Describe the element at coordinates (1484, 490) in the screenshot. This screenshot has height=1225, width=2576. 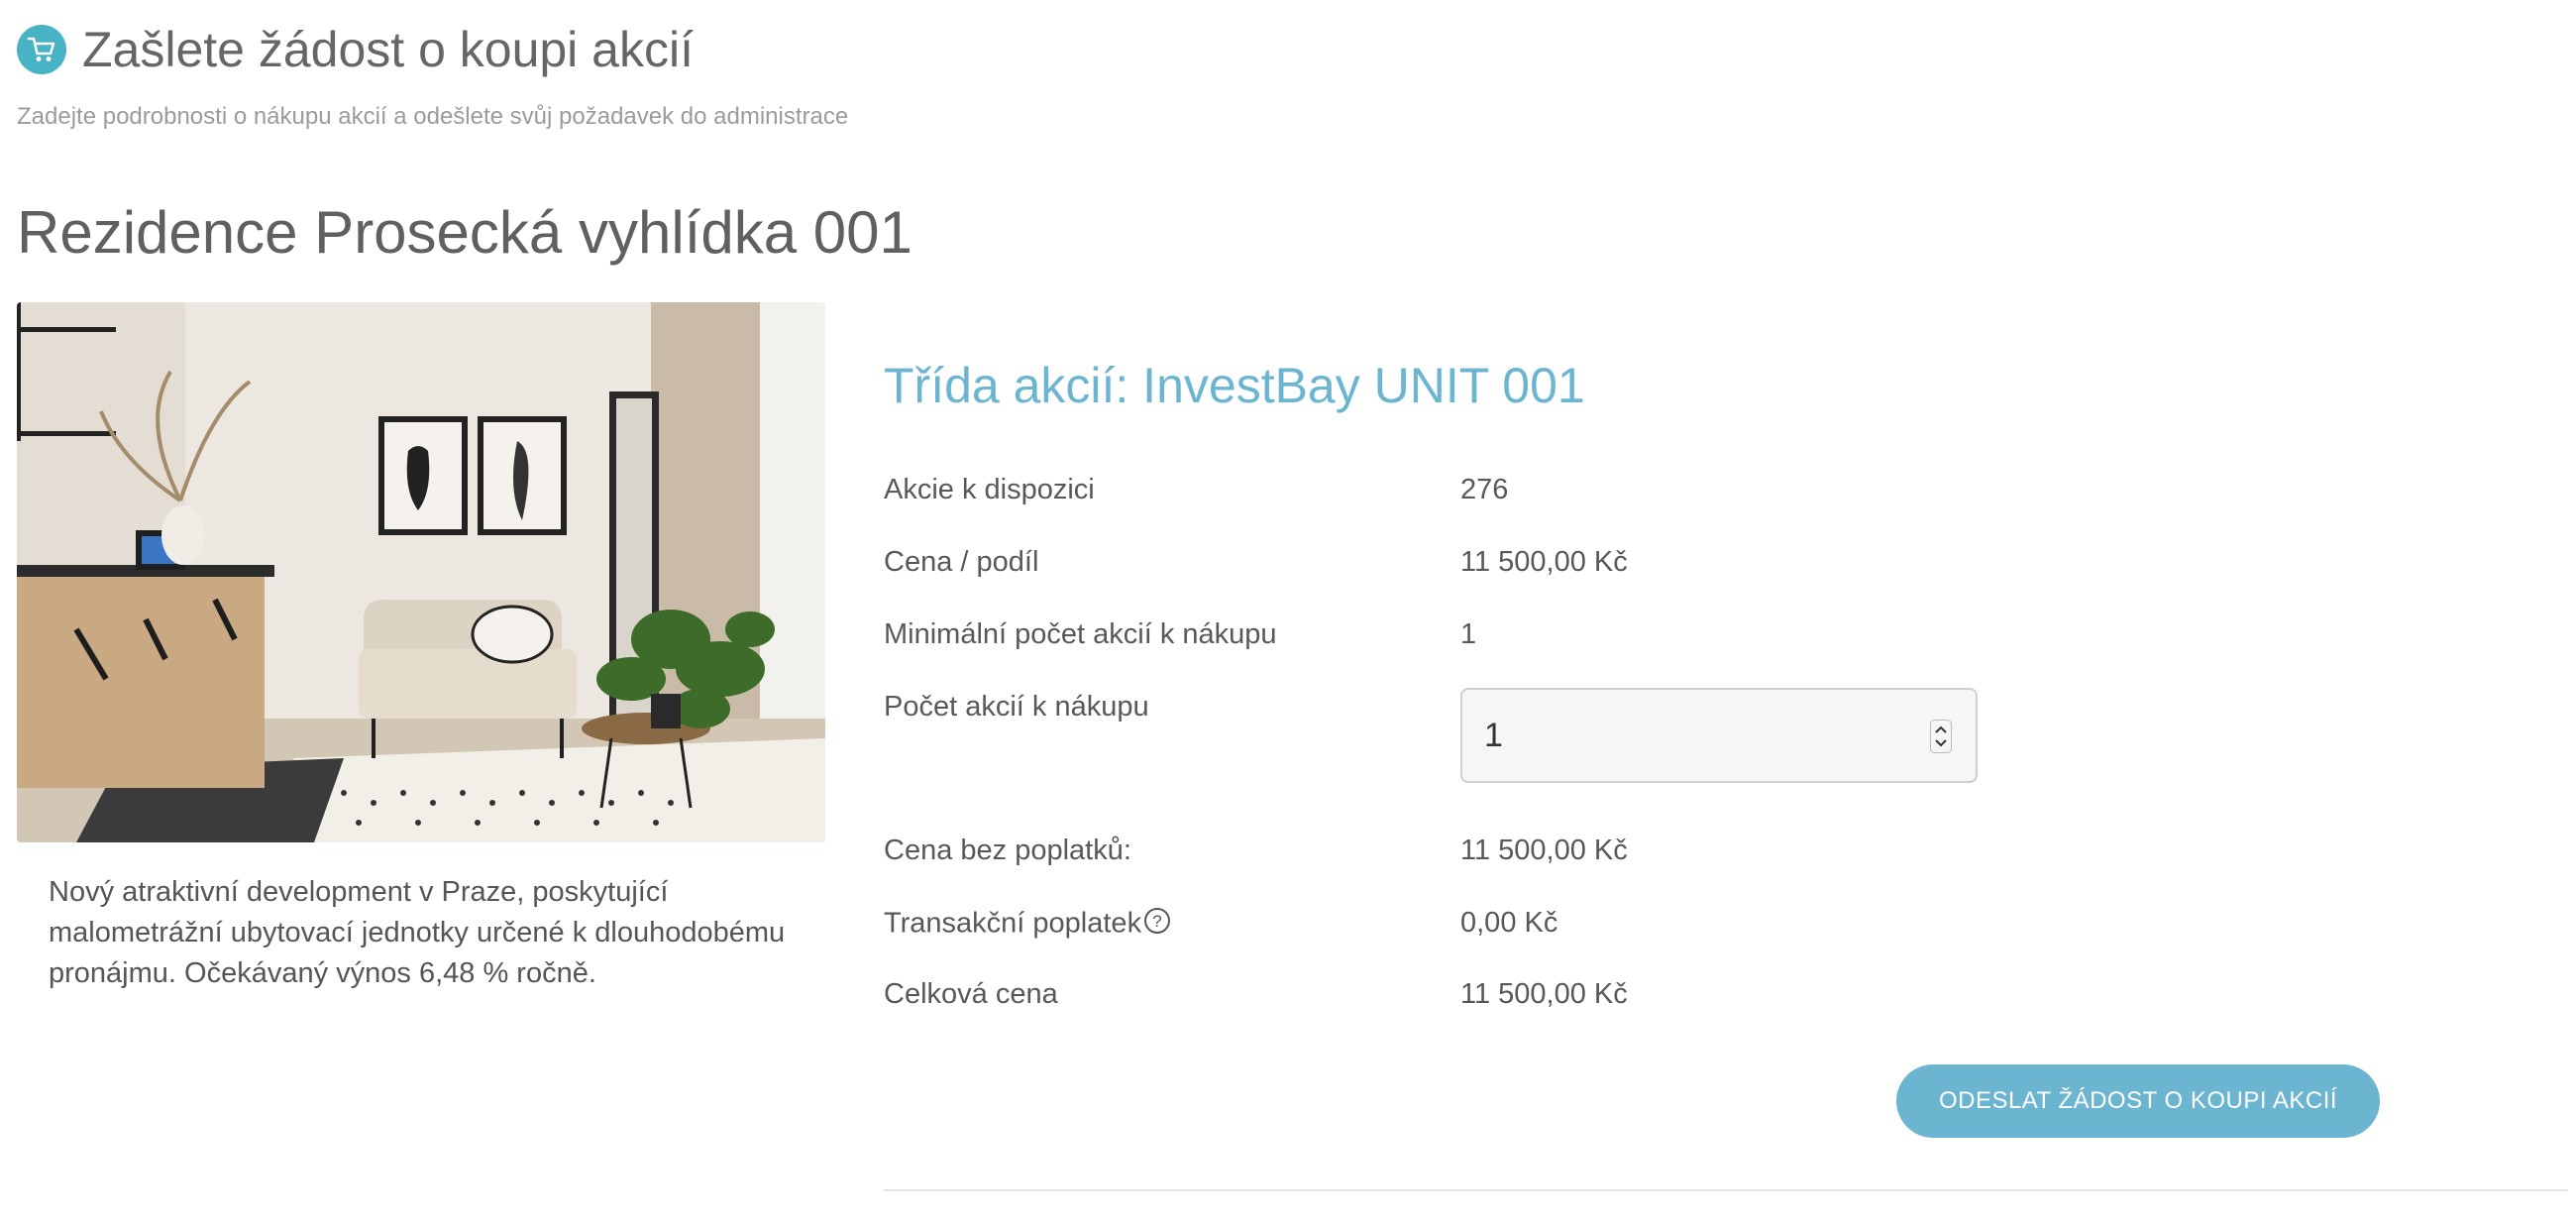
I see `available-shares-value: 276` at that location.